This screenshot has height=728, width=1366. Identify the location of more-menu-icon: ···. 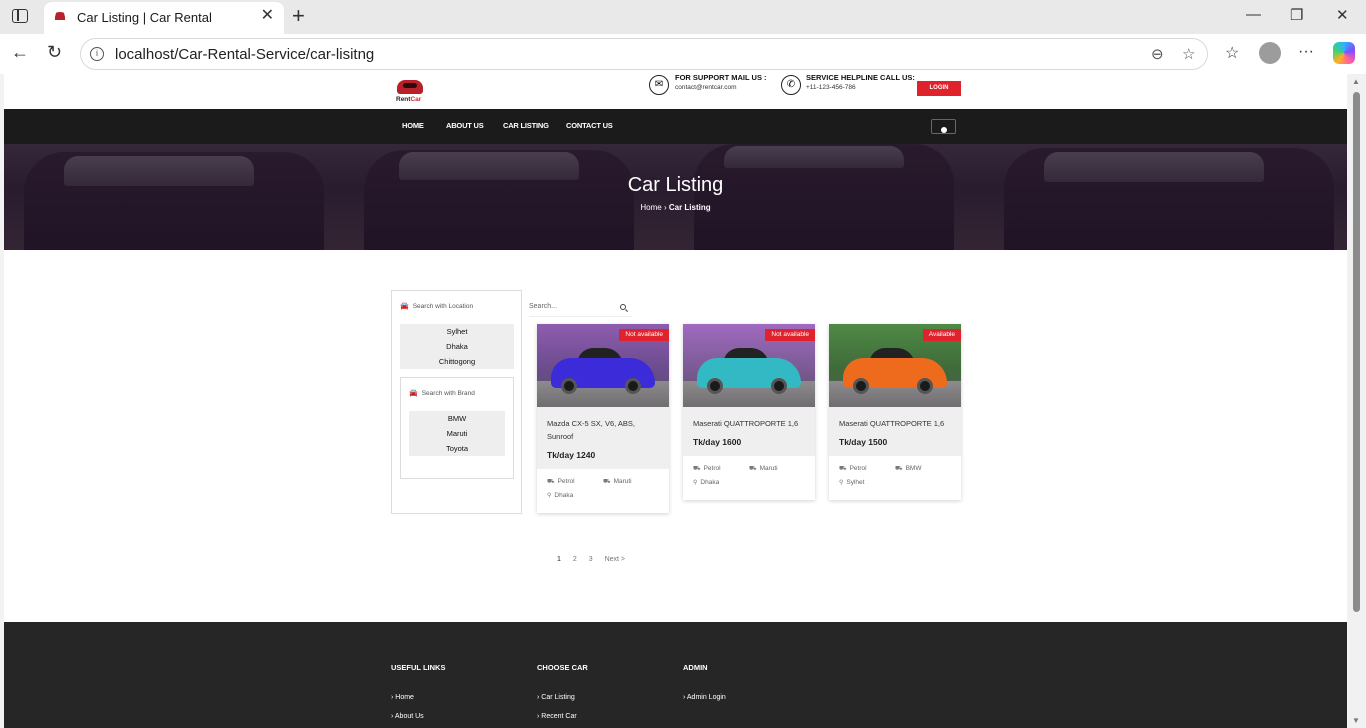
(1306, 52).